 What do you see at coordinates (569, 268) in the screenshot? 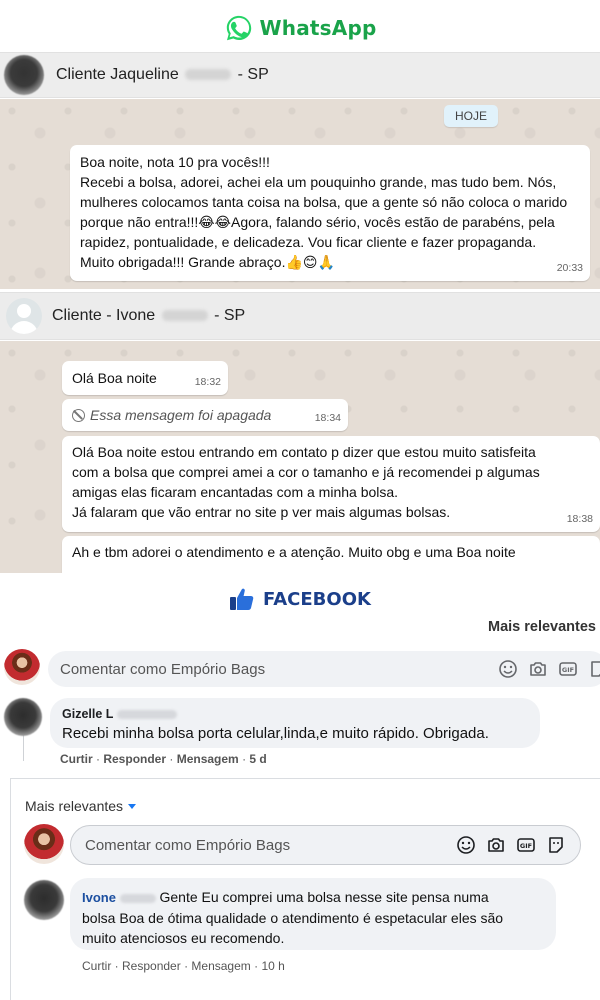
I see `message-time: 20:33` at bounding box center [569, 268].